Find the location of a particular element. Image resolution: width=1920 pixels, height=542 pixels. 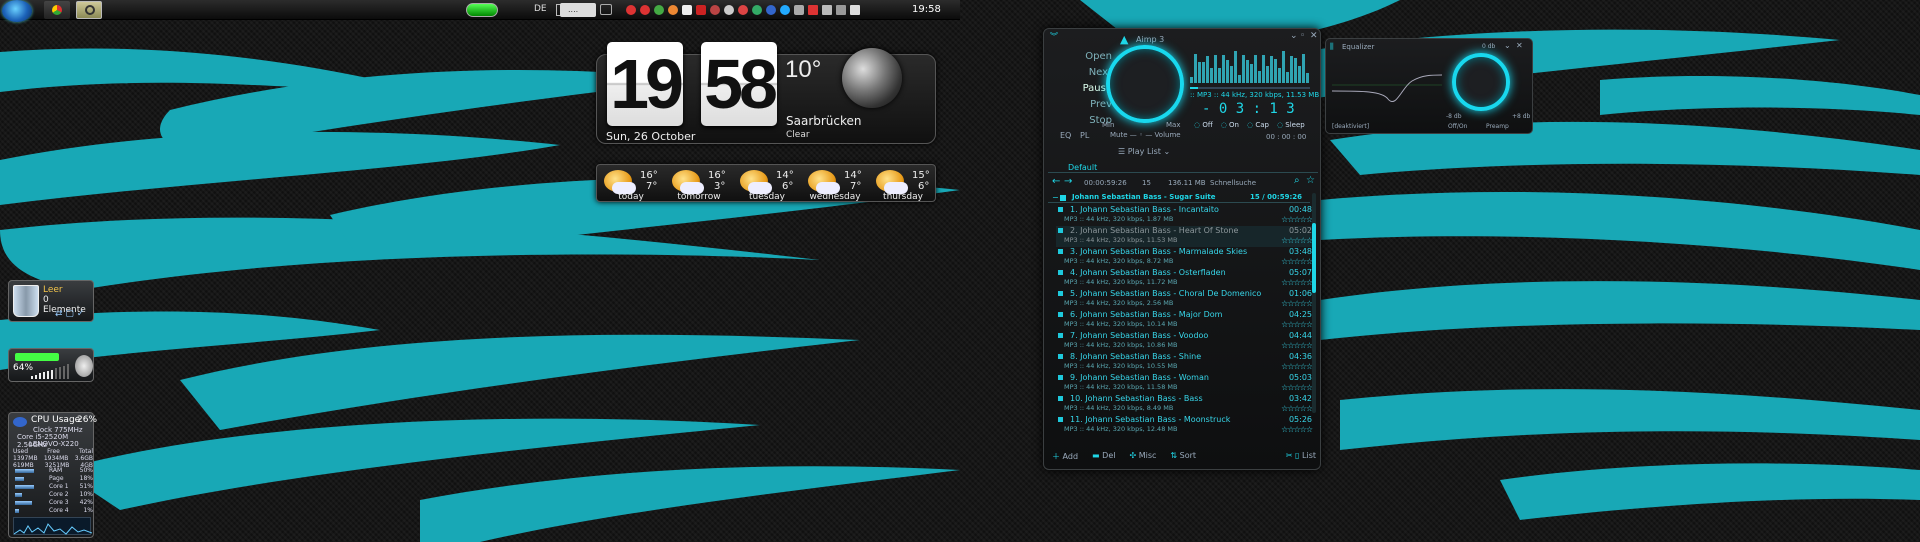

search-icon: ⌕ is located at coordinates (1297, 180).